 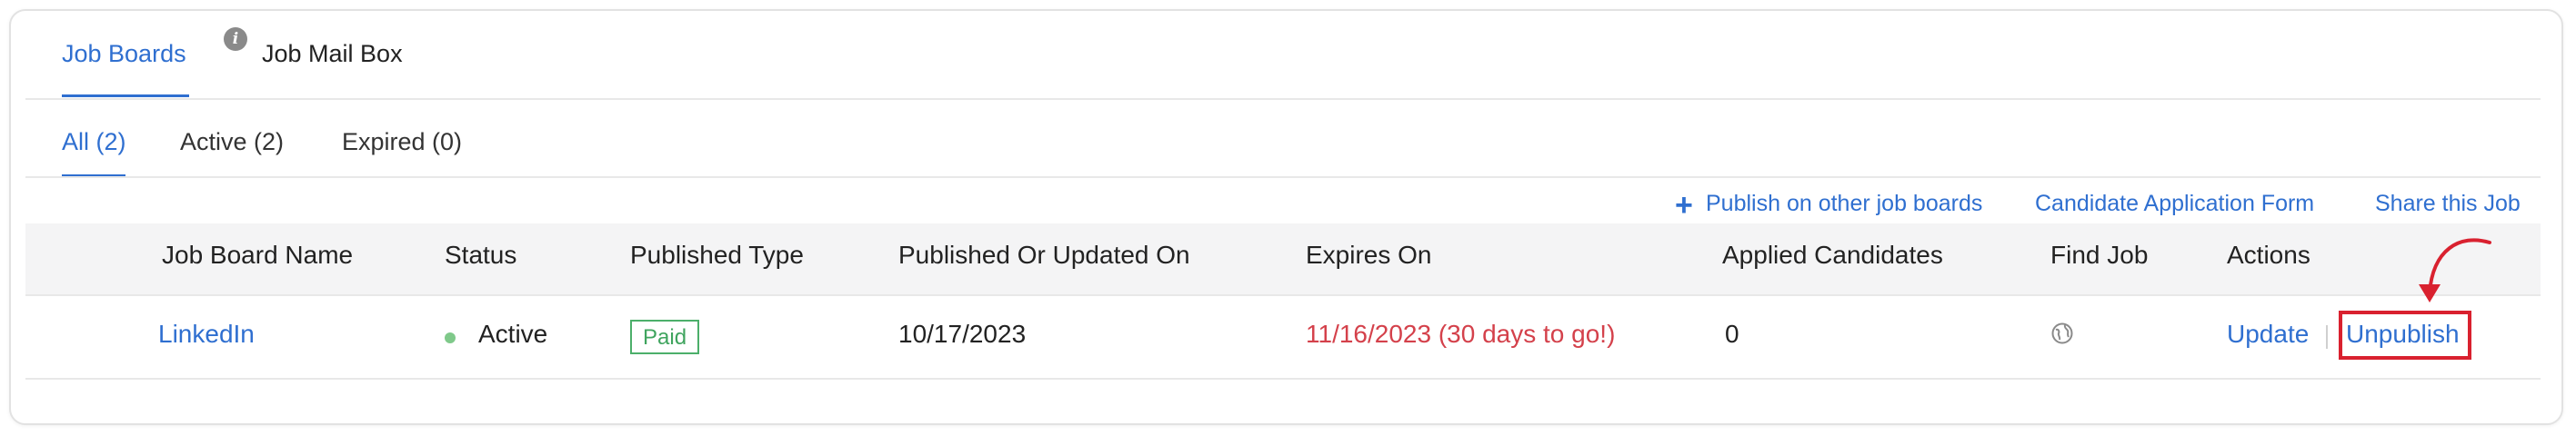 What do you see at coordinates (1732, 334) in the screenshot?
I see `applied-candidates-count: 0` at bounding box center [1732, 334].